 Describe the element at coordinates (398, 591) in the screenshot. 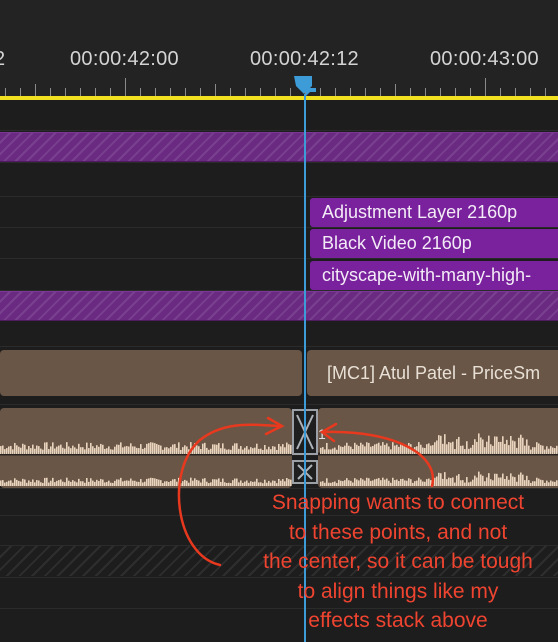

I see `annotation-line: to align things like my` at that location.